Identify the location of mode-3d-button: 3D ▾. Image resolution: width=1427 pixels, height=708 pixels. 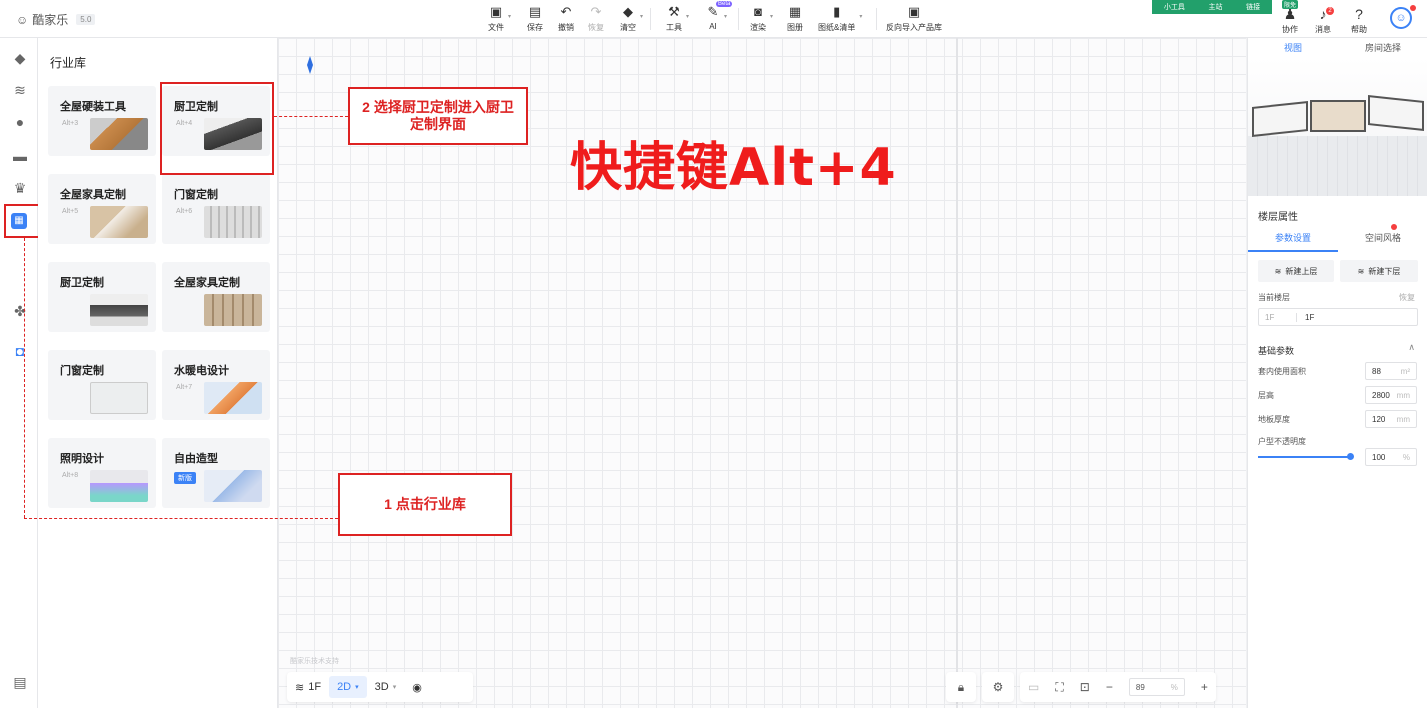
(386, 687).